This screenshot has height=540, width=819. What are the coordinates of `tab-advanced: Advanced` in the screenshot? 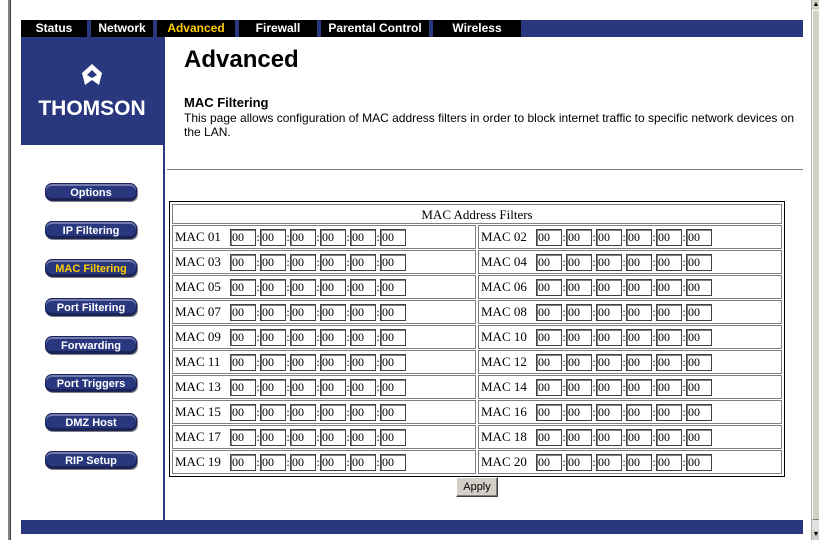 It's located at (196, 28).